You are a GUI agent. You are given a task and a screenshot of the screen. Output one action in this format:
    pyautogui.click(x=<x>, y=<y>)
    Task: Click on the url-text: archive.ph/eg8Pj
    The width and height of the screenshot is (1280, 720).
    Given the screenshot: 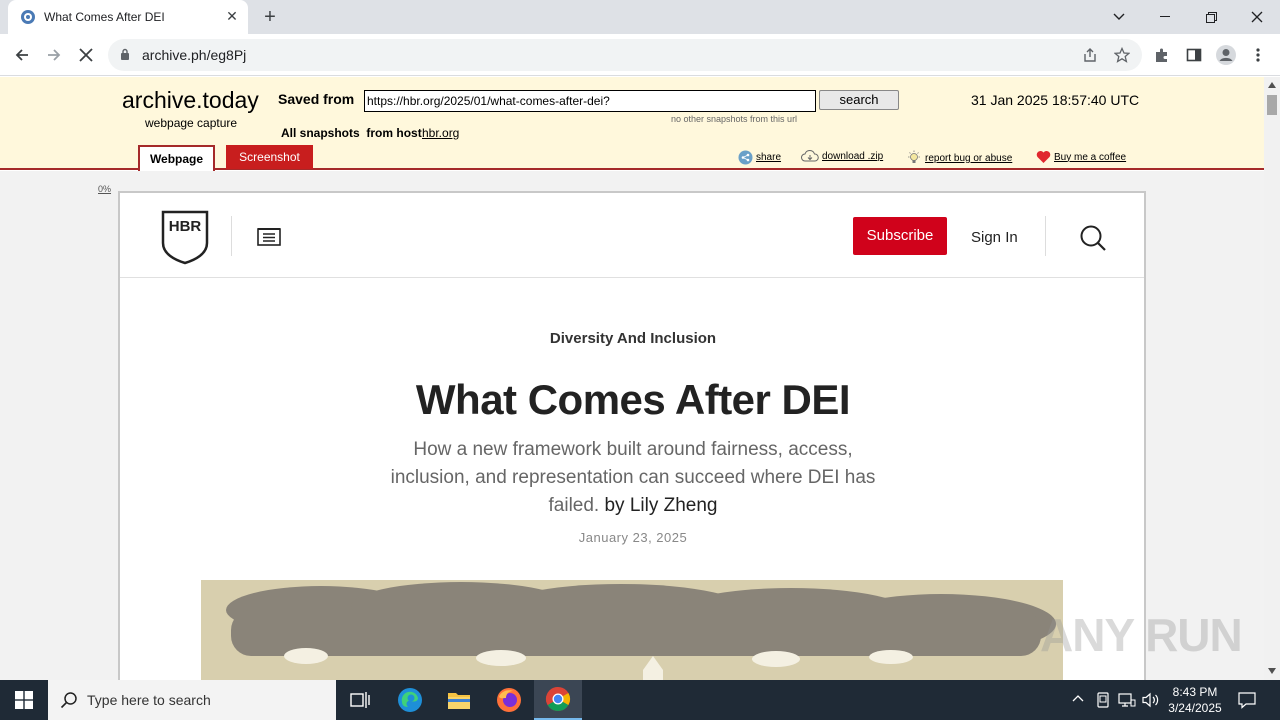 What is the action you would take?
    pyautogui.click(x=194, y=55)
    